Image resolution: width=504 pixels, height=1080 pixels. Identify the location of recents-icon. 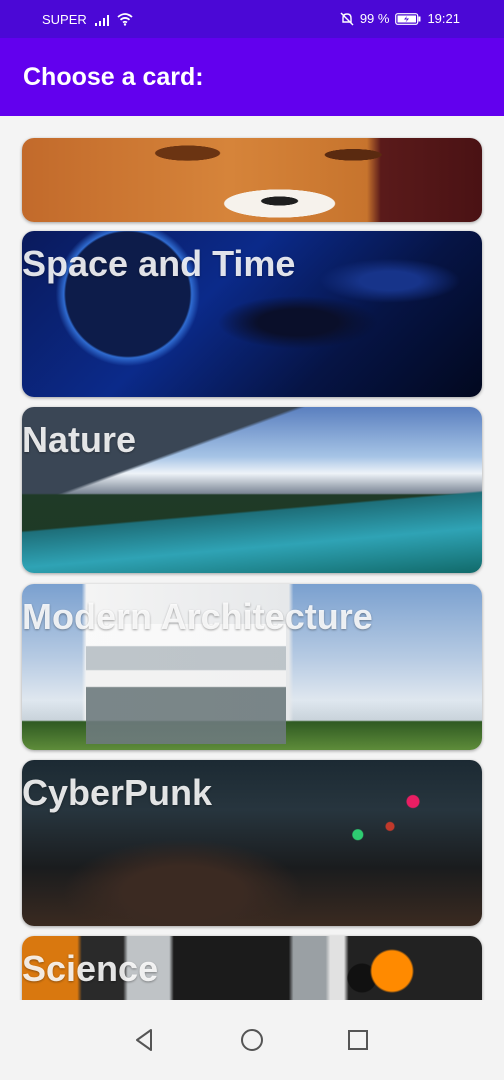
(358, 1040).